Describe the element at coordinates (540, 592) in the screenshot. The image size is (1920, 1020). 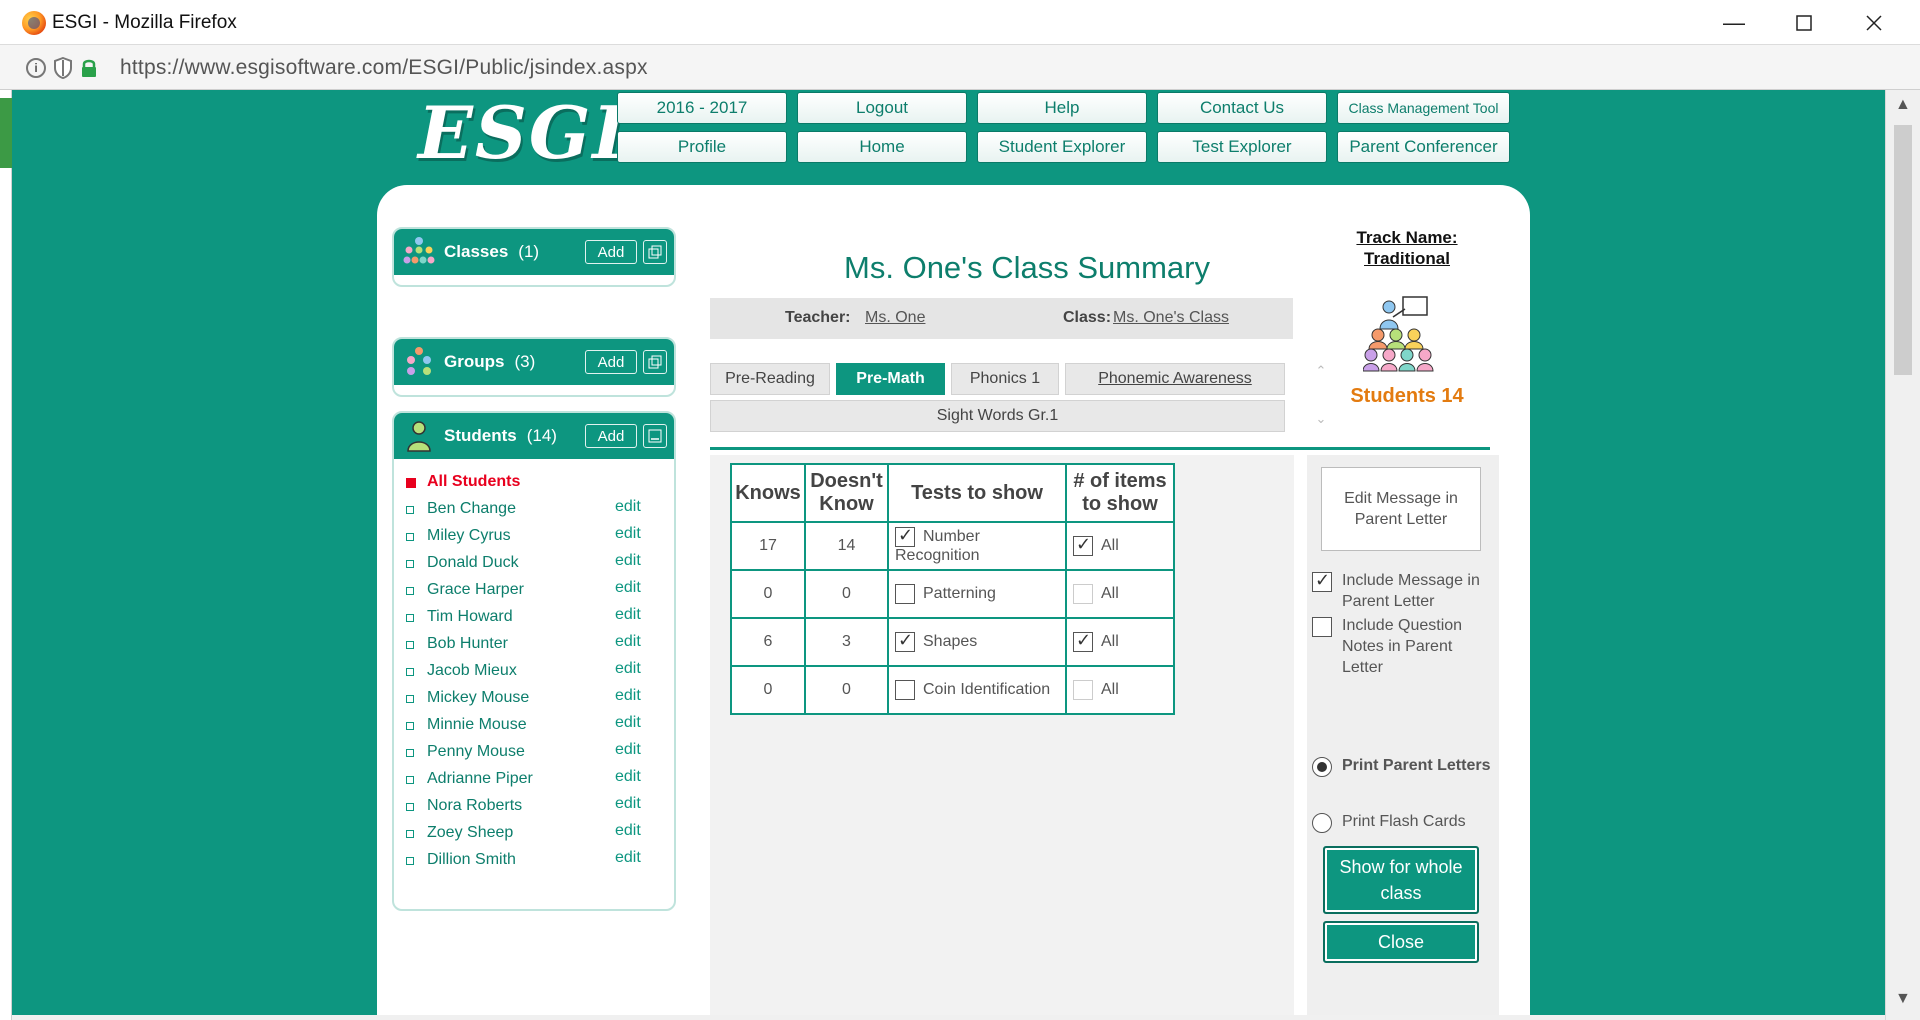
I see `list-item: Grace Harper edit` at that location.